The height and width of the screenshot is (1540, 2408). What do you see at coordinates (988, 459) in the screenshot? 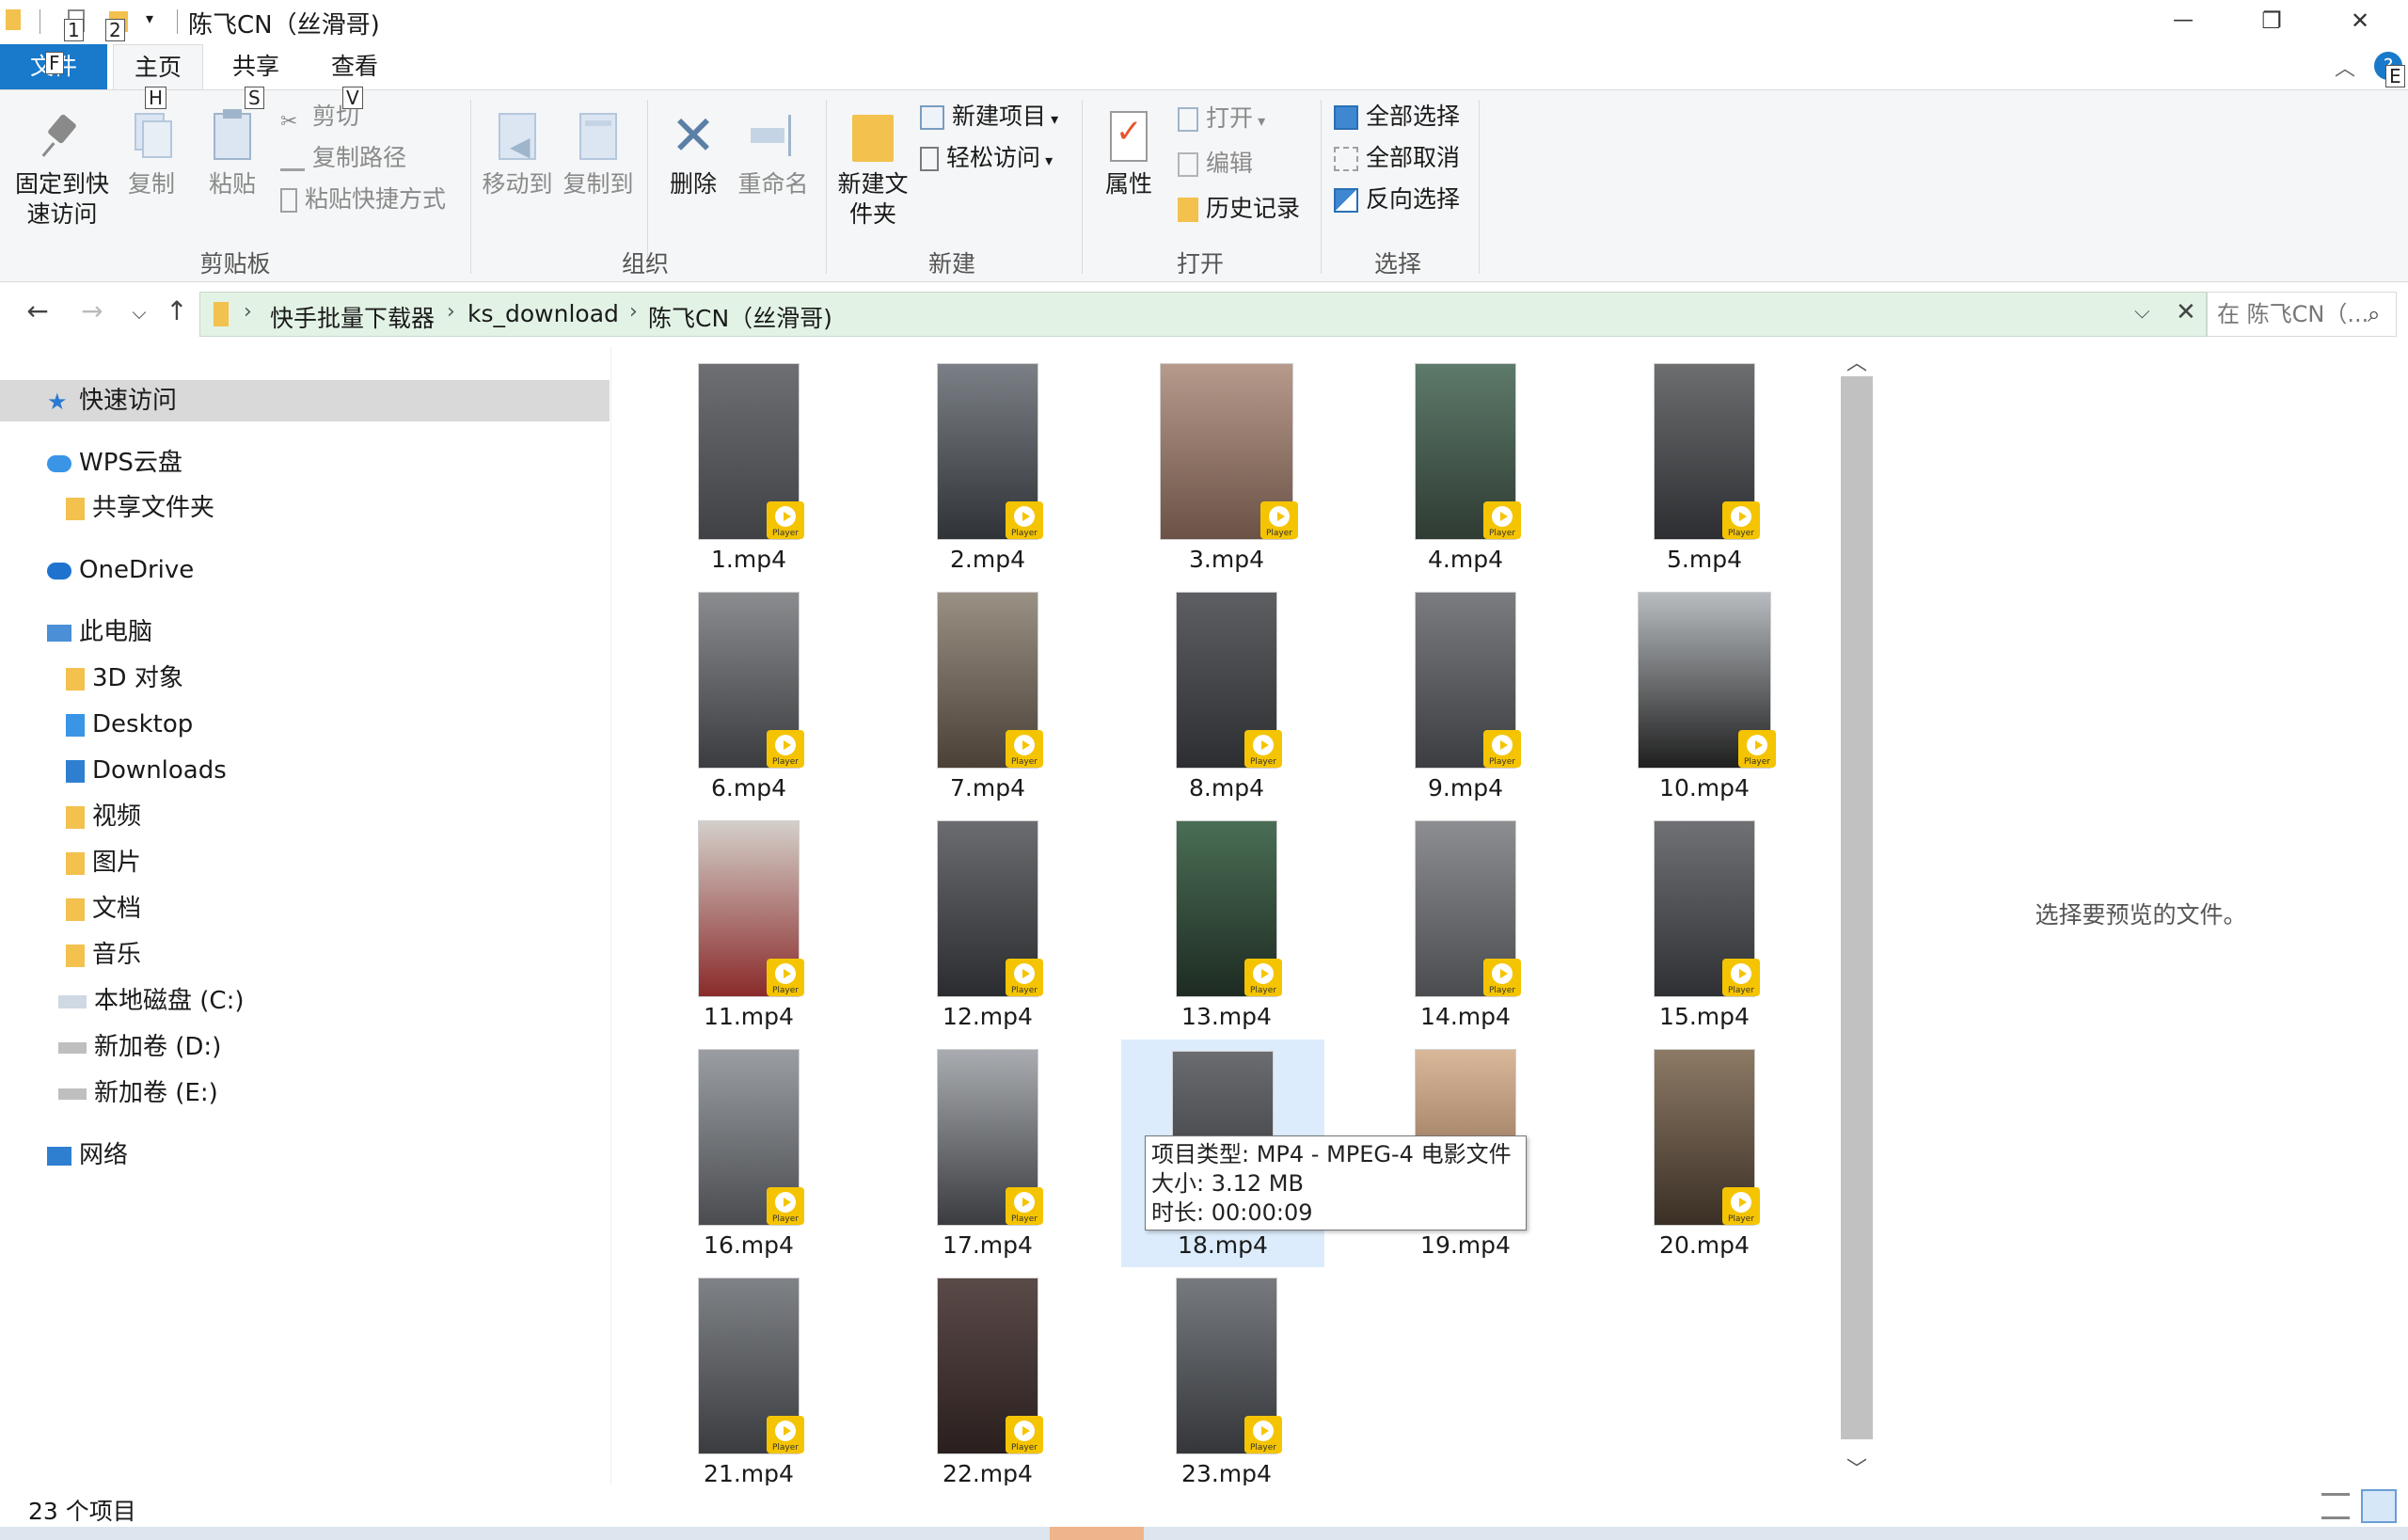
I see `file-item: 2.mp4` at bounding box center [988, 459].